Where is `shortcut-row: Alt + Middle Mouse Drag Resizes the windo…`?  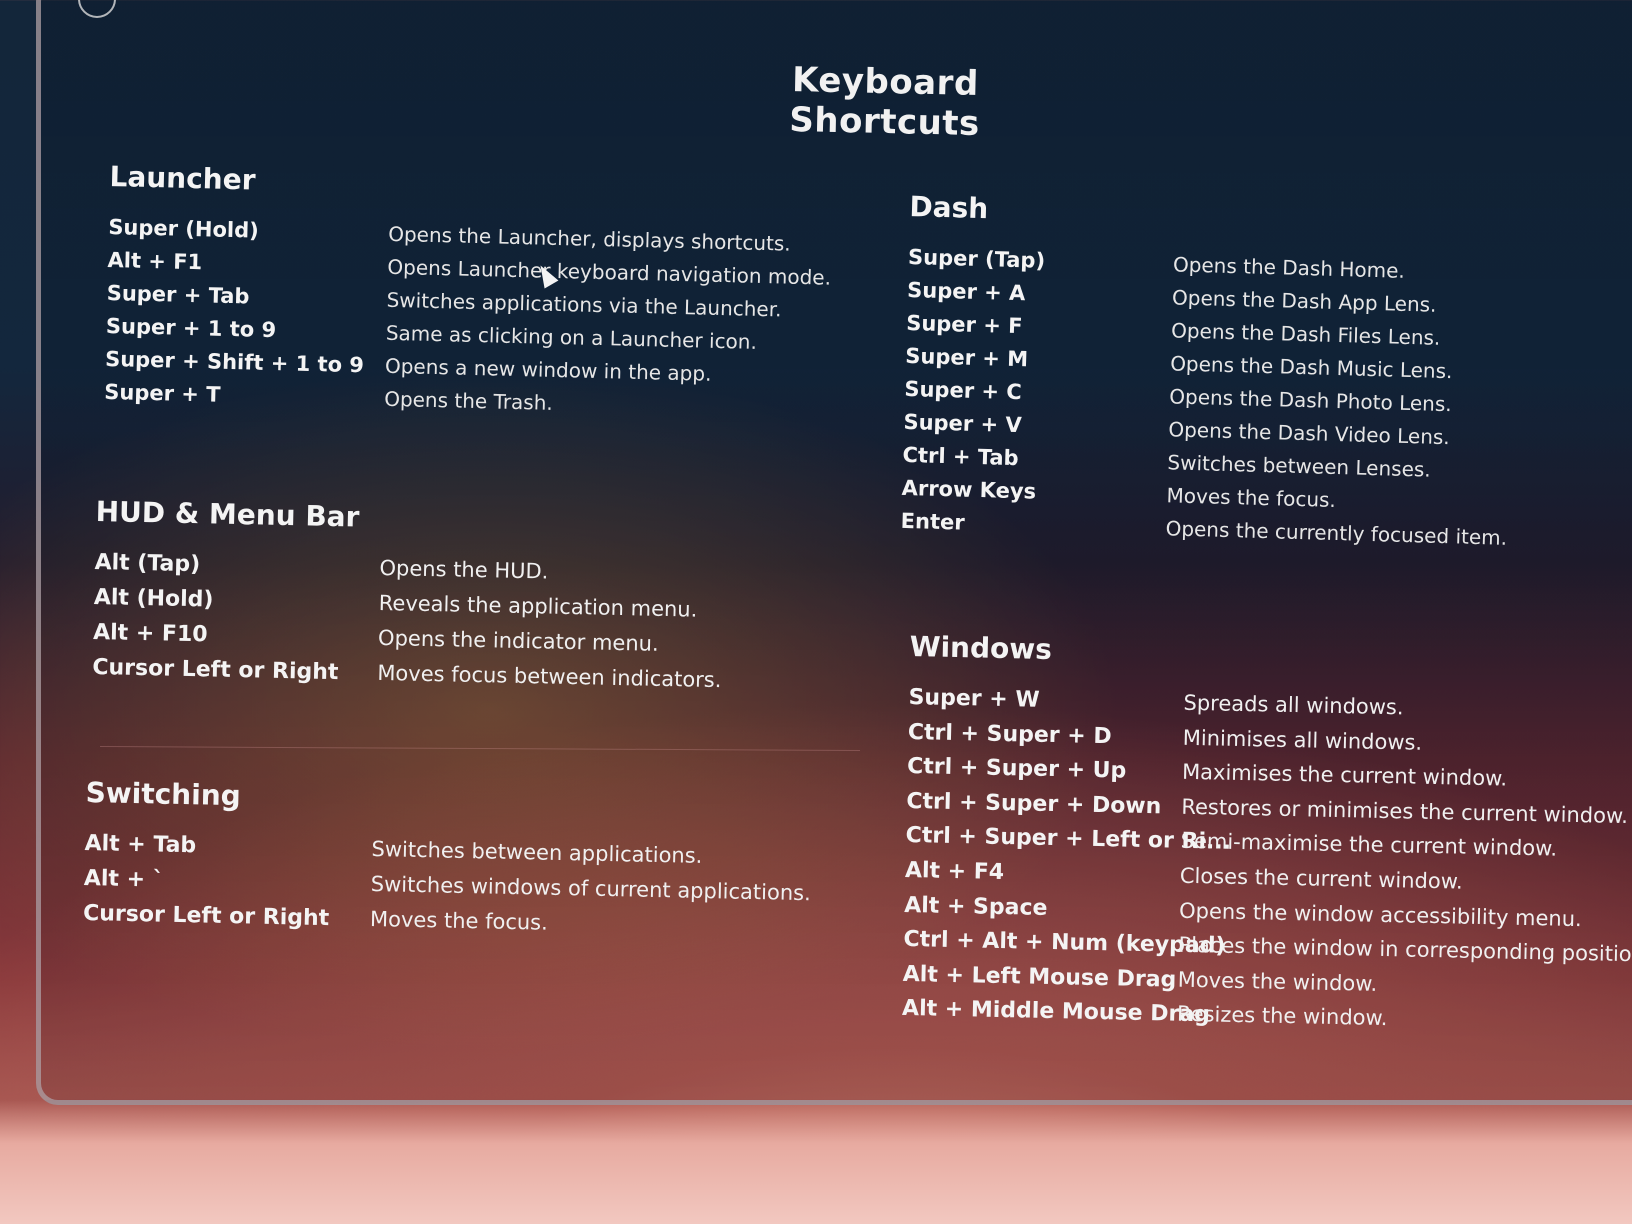 shortcut-row: Alt + Middle Mouse Drag Resizes the windo… is located at coordinates (1145, 1015).